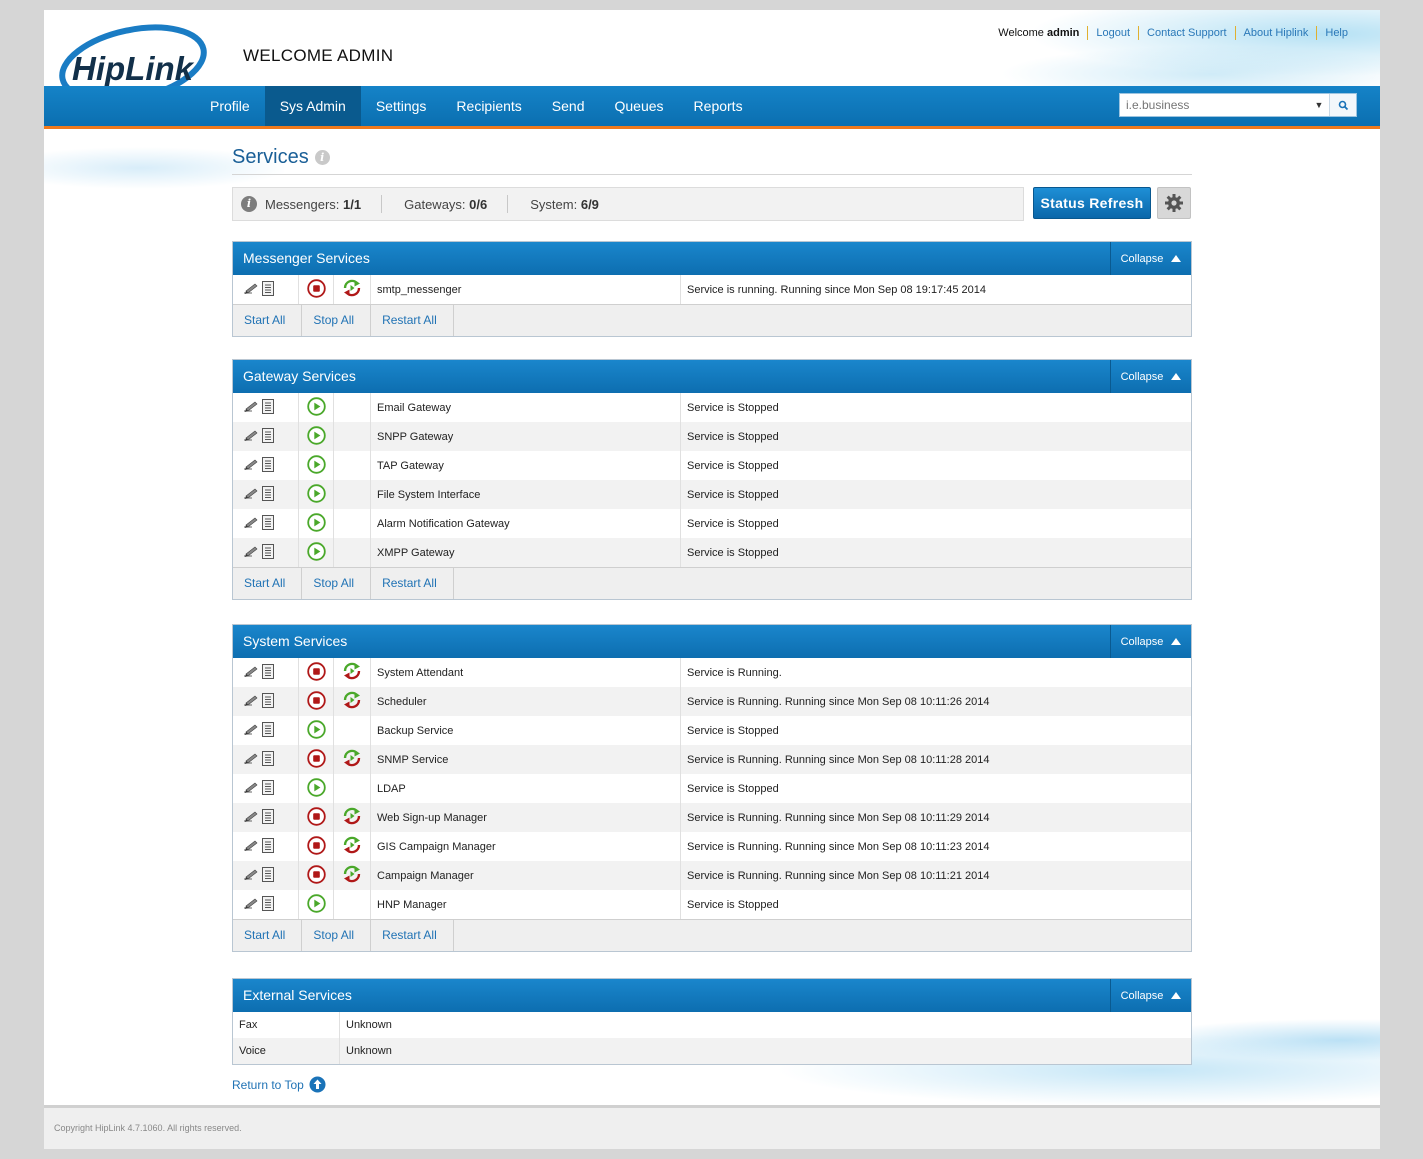  I want to click on service-name: XMPP Gateway, so click(525, 552).